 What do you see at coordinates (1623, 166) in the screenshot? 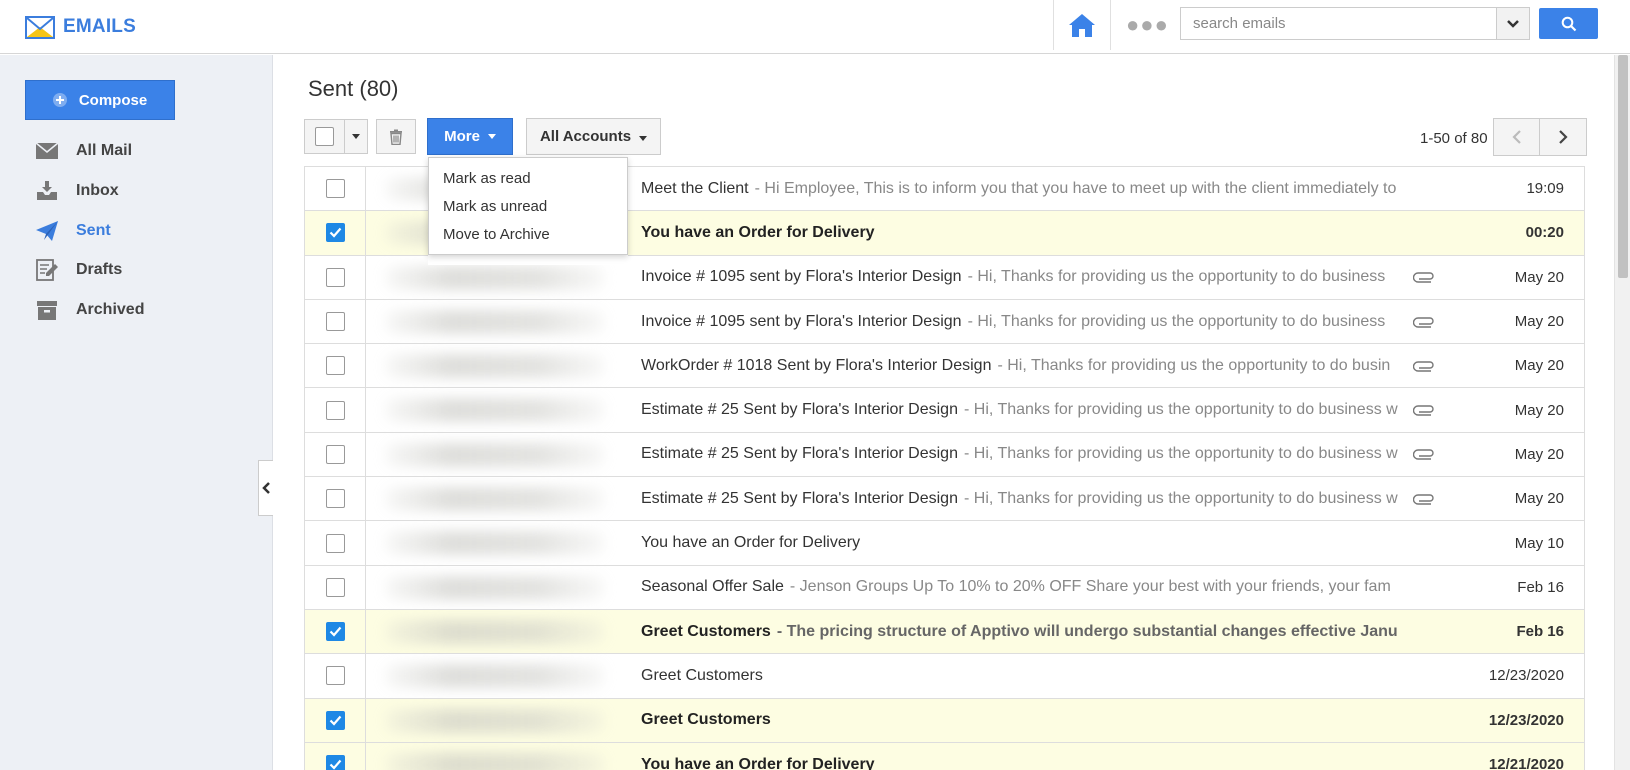
I see `scrollbar-thumb` at bounding box center [1623, 166].